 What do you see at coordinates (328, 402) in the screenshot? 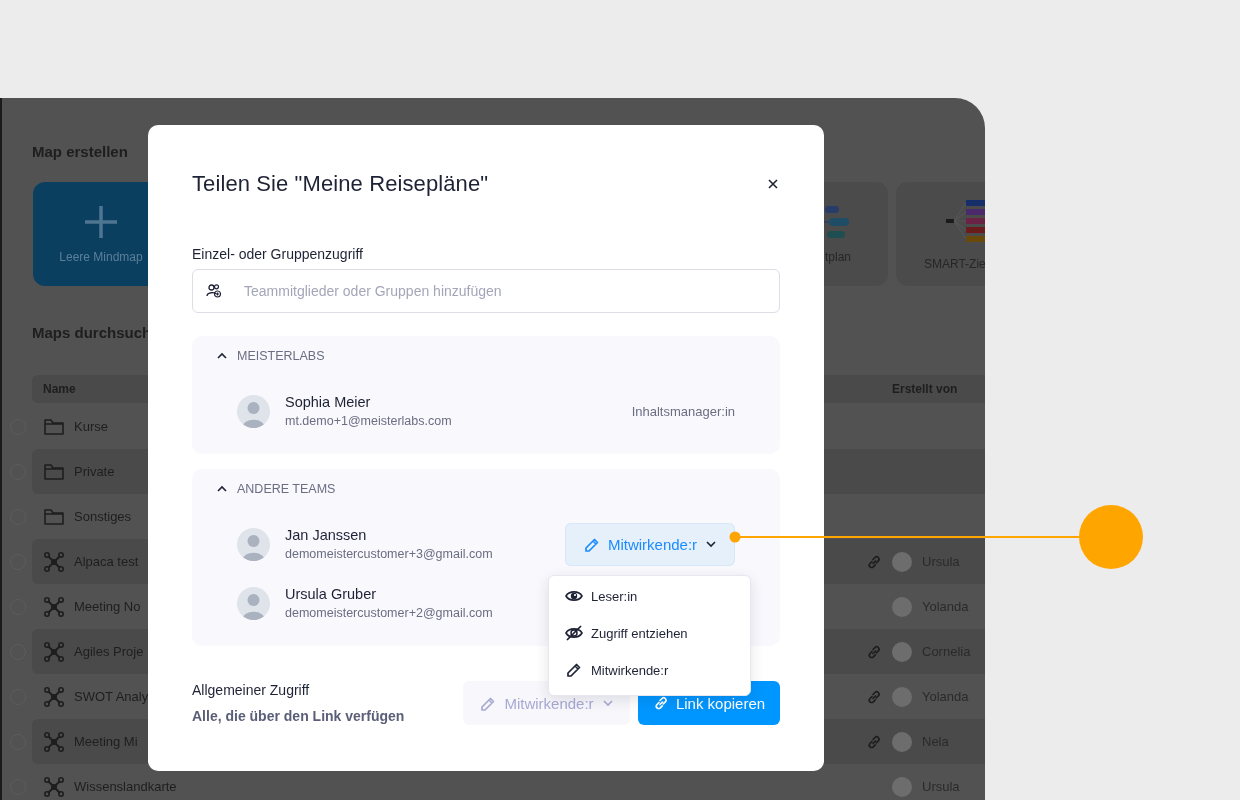
I see `member-name: Sophia Meier` at bounding box center [328, 402].